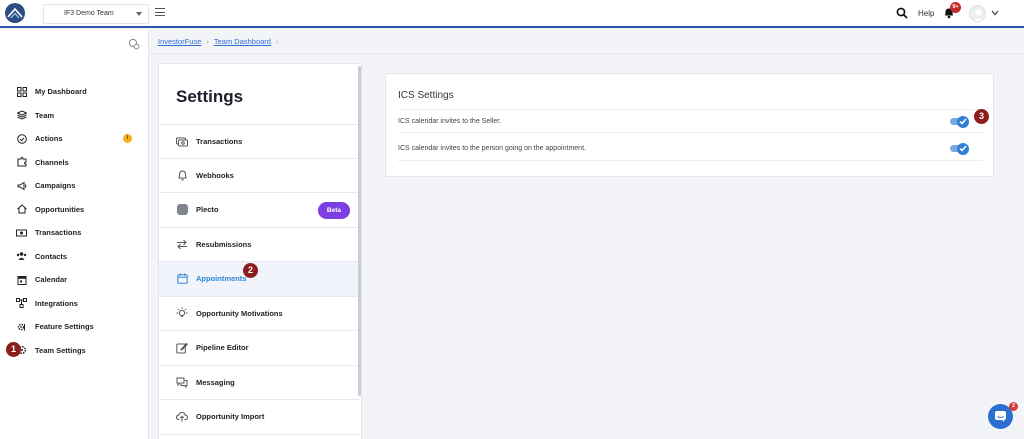 This screenshot has width=1024, height=439. What do you see at coordinates (182, 210) in the screenshot?
I see `plecto-logo-icon` at bounding box center [182, 210].